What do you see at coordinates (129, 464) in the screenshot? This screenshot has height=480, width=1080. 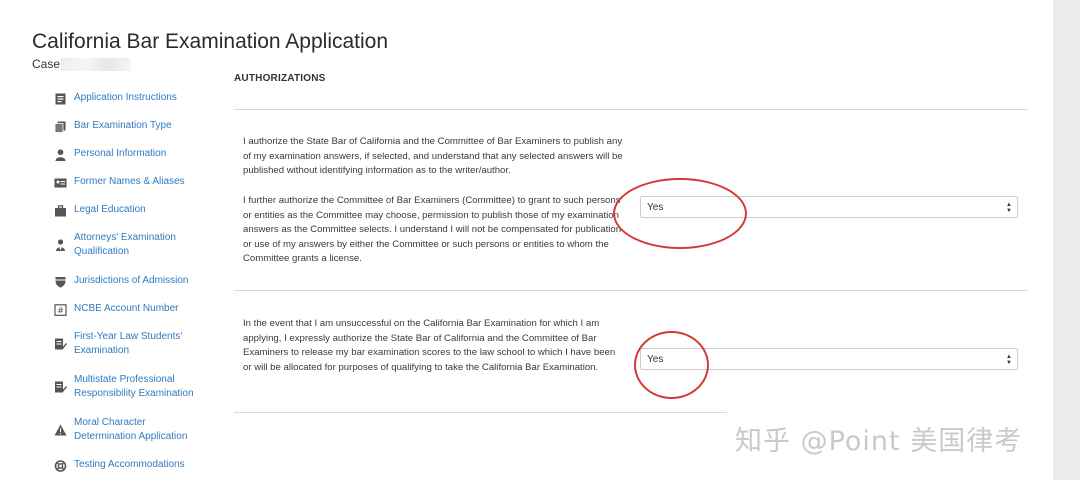 I see `sidebar-item-label: Testing Accommodations` at bounding box center [129, 464].